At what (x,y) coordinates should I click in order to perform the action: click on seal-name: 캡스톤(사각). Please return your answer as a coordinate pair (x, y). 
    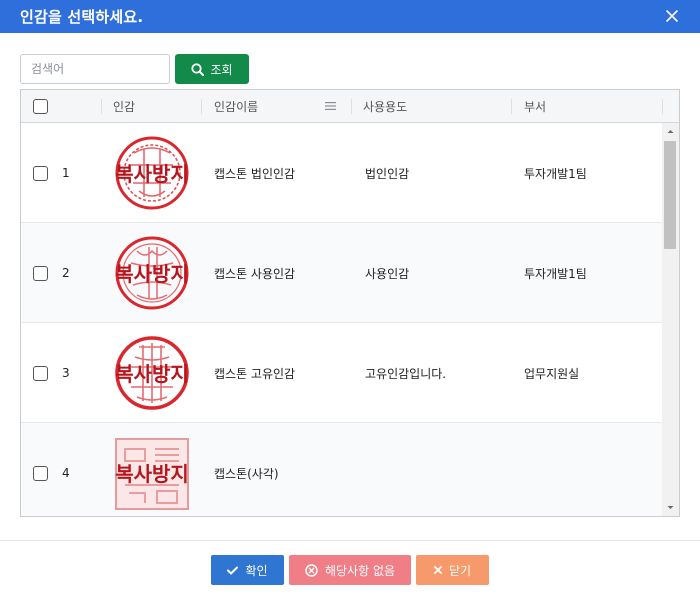
    Looking at the image, I should click on (246, 473).